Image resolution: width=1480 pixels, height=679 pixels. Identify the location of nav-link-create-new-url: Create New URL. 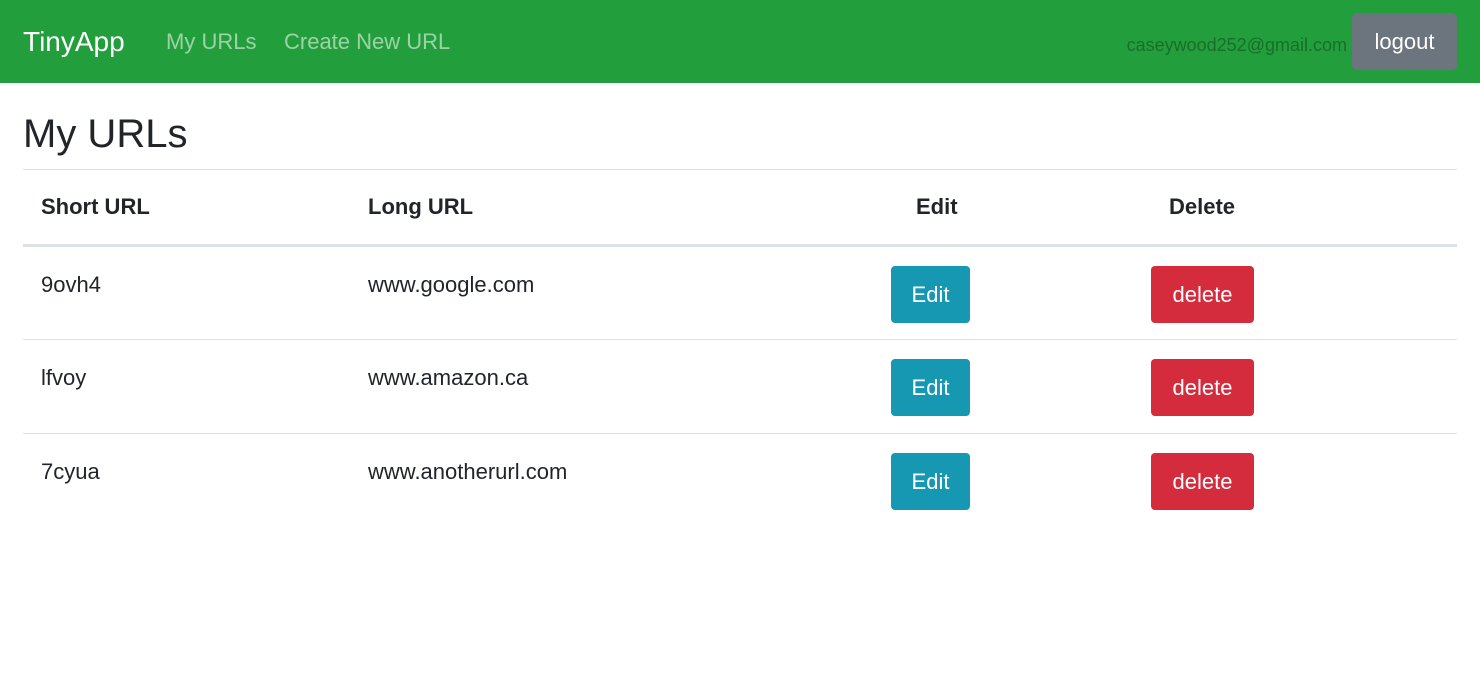
(367, 42).